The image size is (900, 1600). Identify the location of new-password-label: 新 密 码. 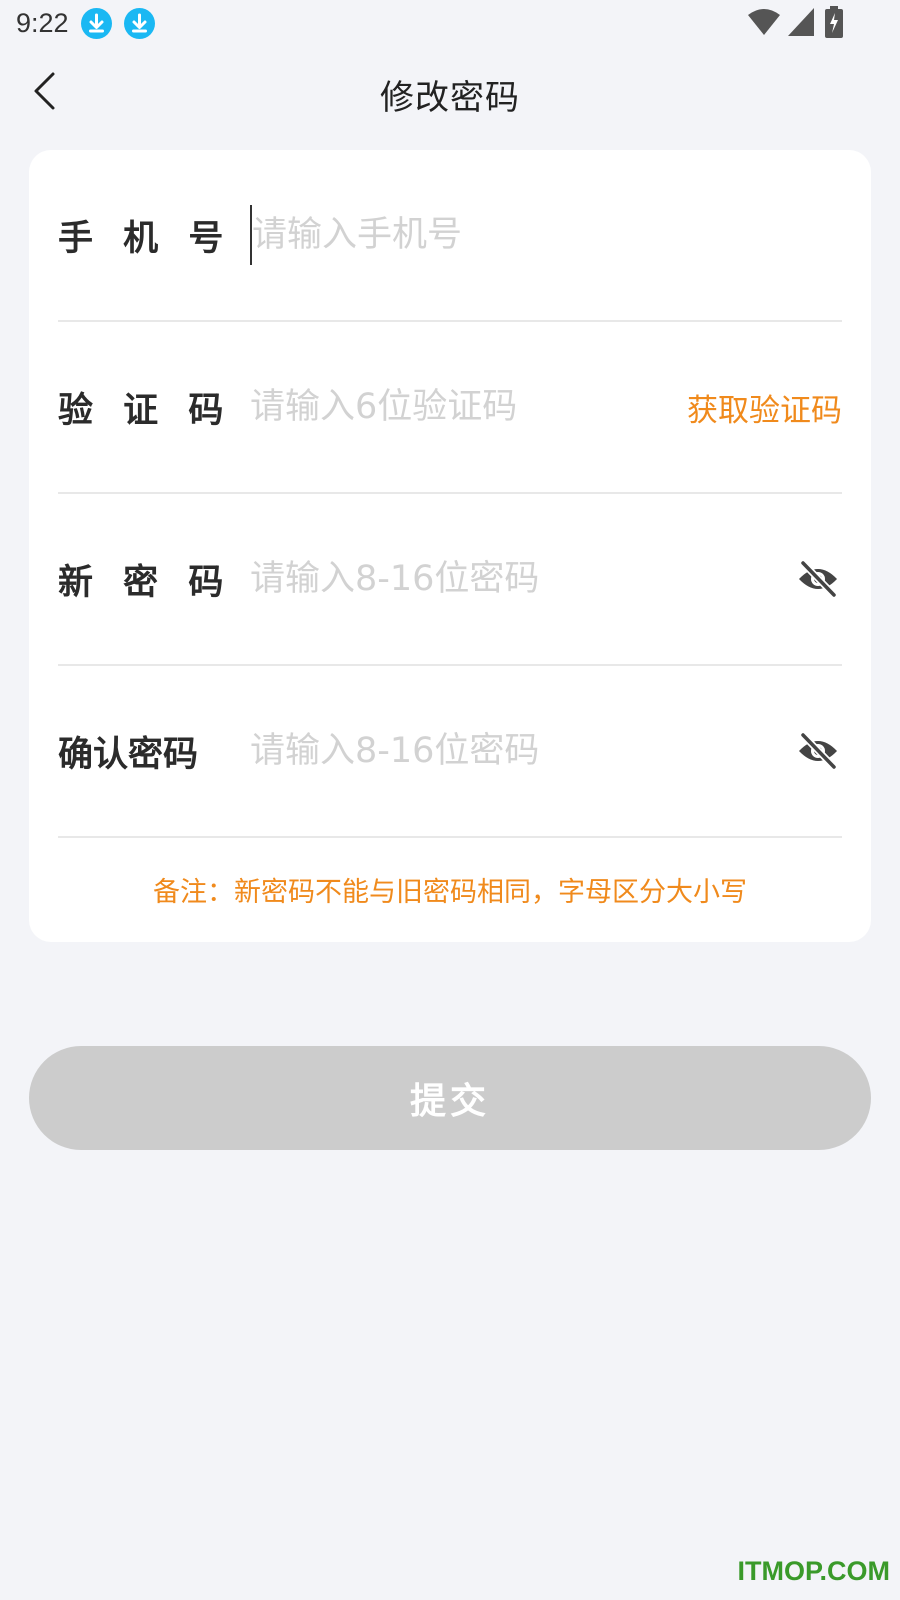
(145, 582).